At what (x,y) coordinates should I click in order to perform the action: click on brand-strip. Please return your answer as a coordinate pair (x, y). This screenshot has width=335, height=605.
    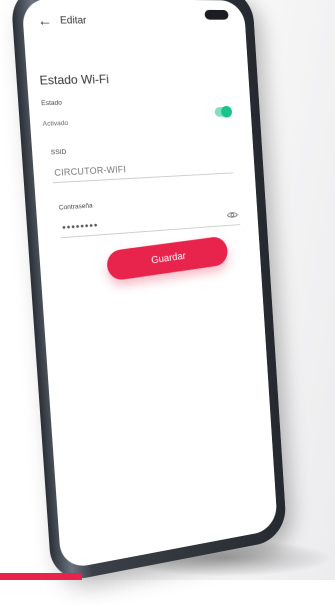
    Looking at the image, I should click on (41, 576).